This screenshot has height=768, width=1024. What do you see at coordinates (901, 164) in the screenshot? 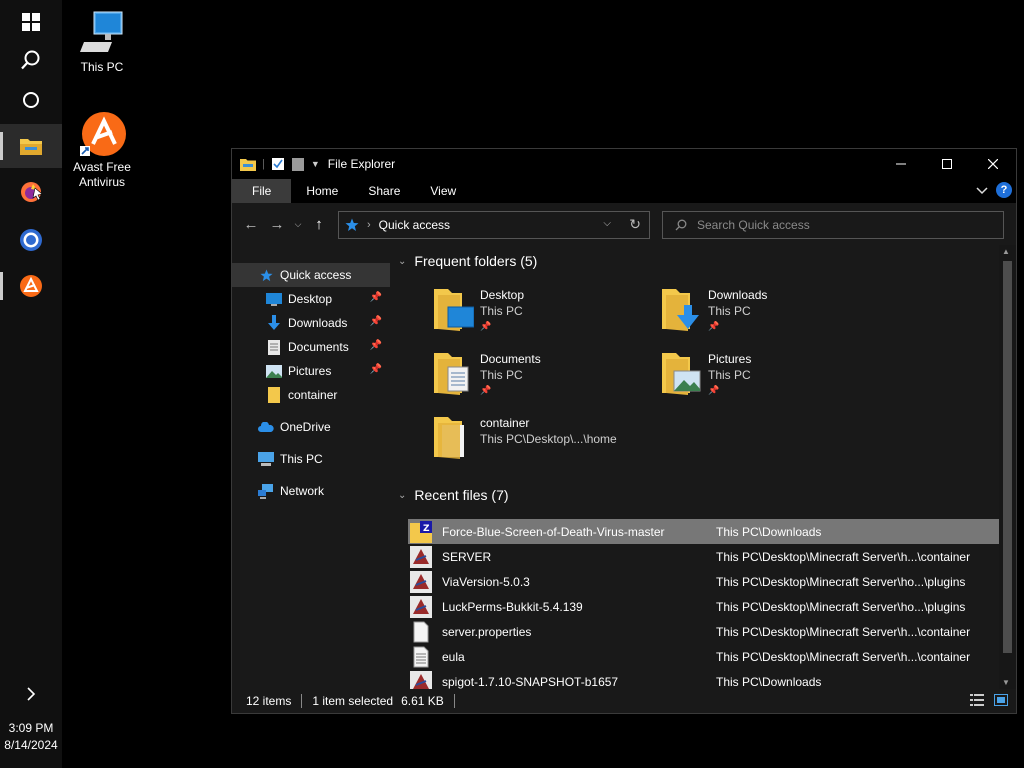
I see `minimize-button` at bounding box center [901, 164].